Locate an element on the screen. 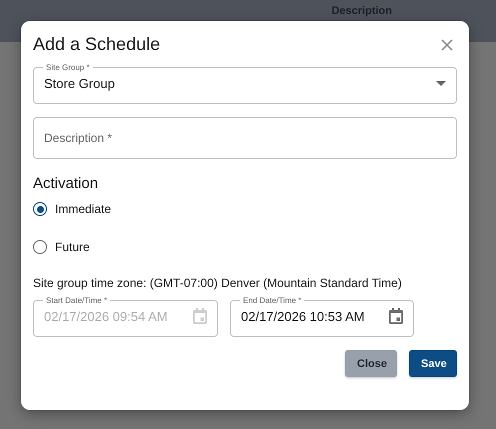 The width and height of the screenshot is (496, 429). close-button: Close is located at coordinates (371, 363).